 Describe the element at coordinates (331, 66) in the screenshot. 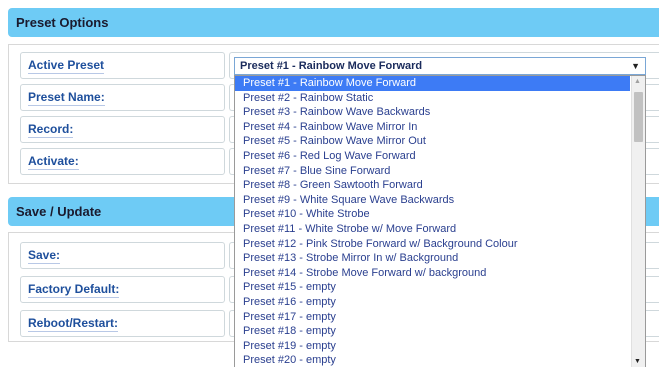

I see `active-preset-select-value: Preset #1 - Rainbow Move Forward` at that location.